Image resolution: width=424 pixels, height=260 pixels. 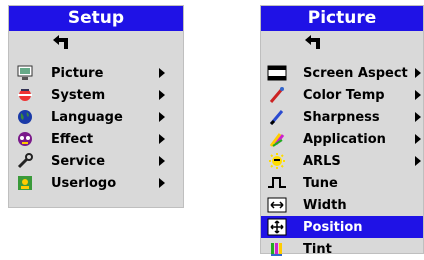 I want to click on picture-item-application: Application, so click(x=342, y=139).